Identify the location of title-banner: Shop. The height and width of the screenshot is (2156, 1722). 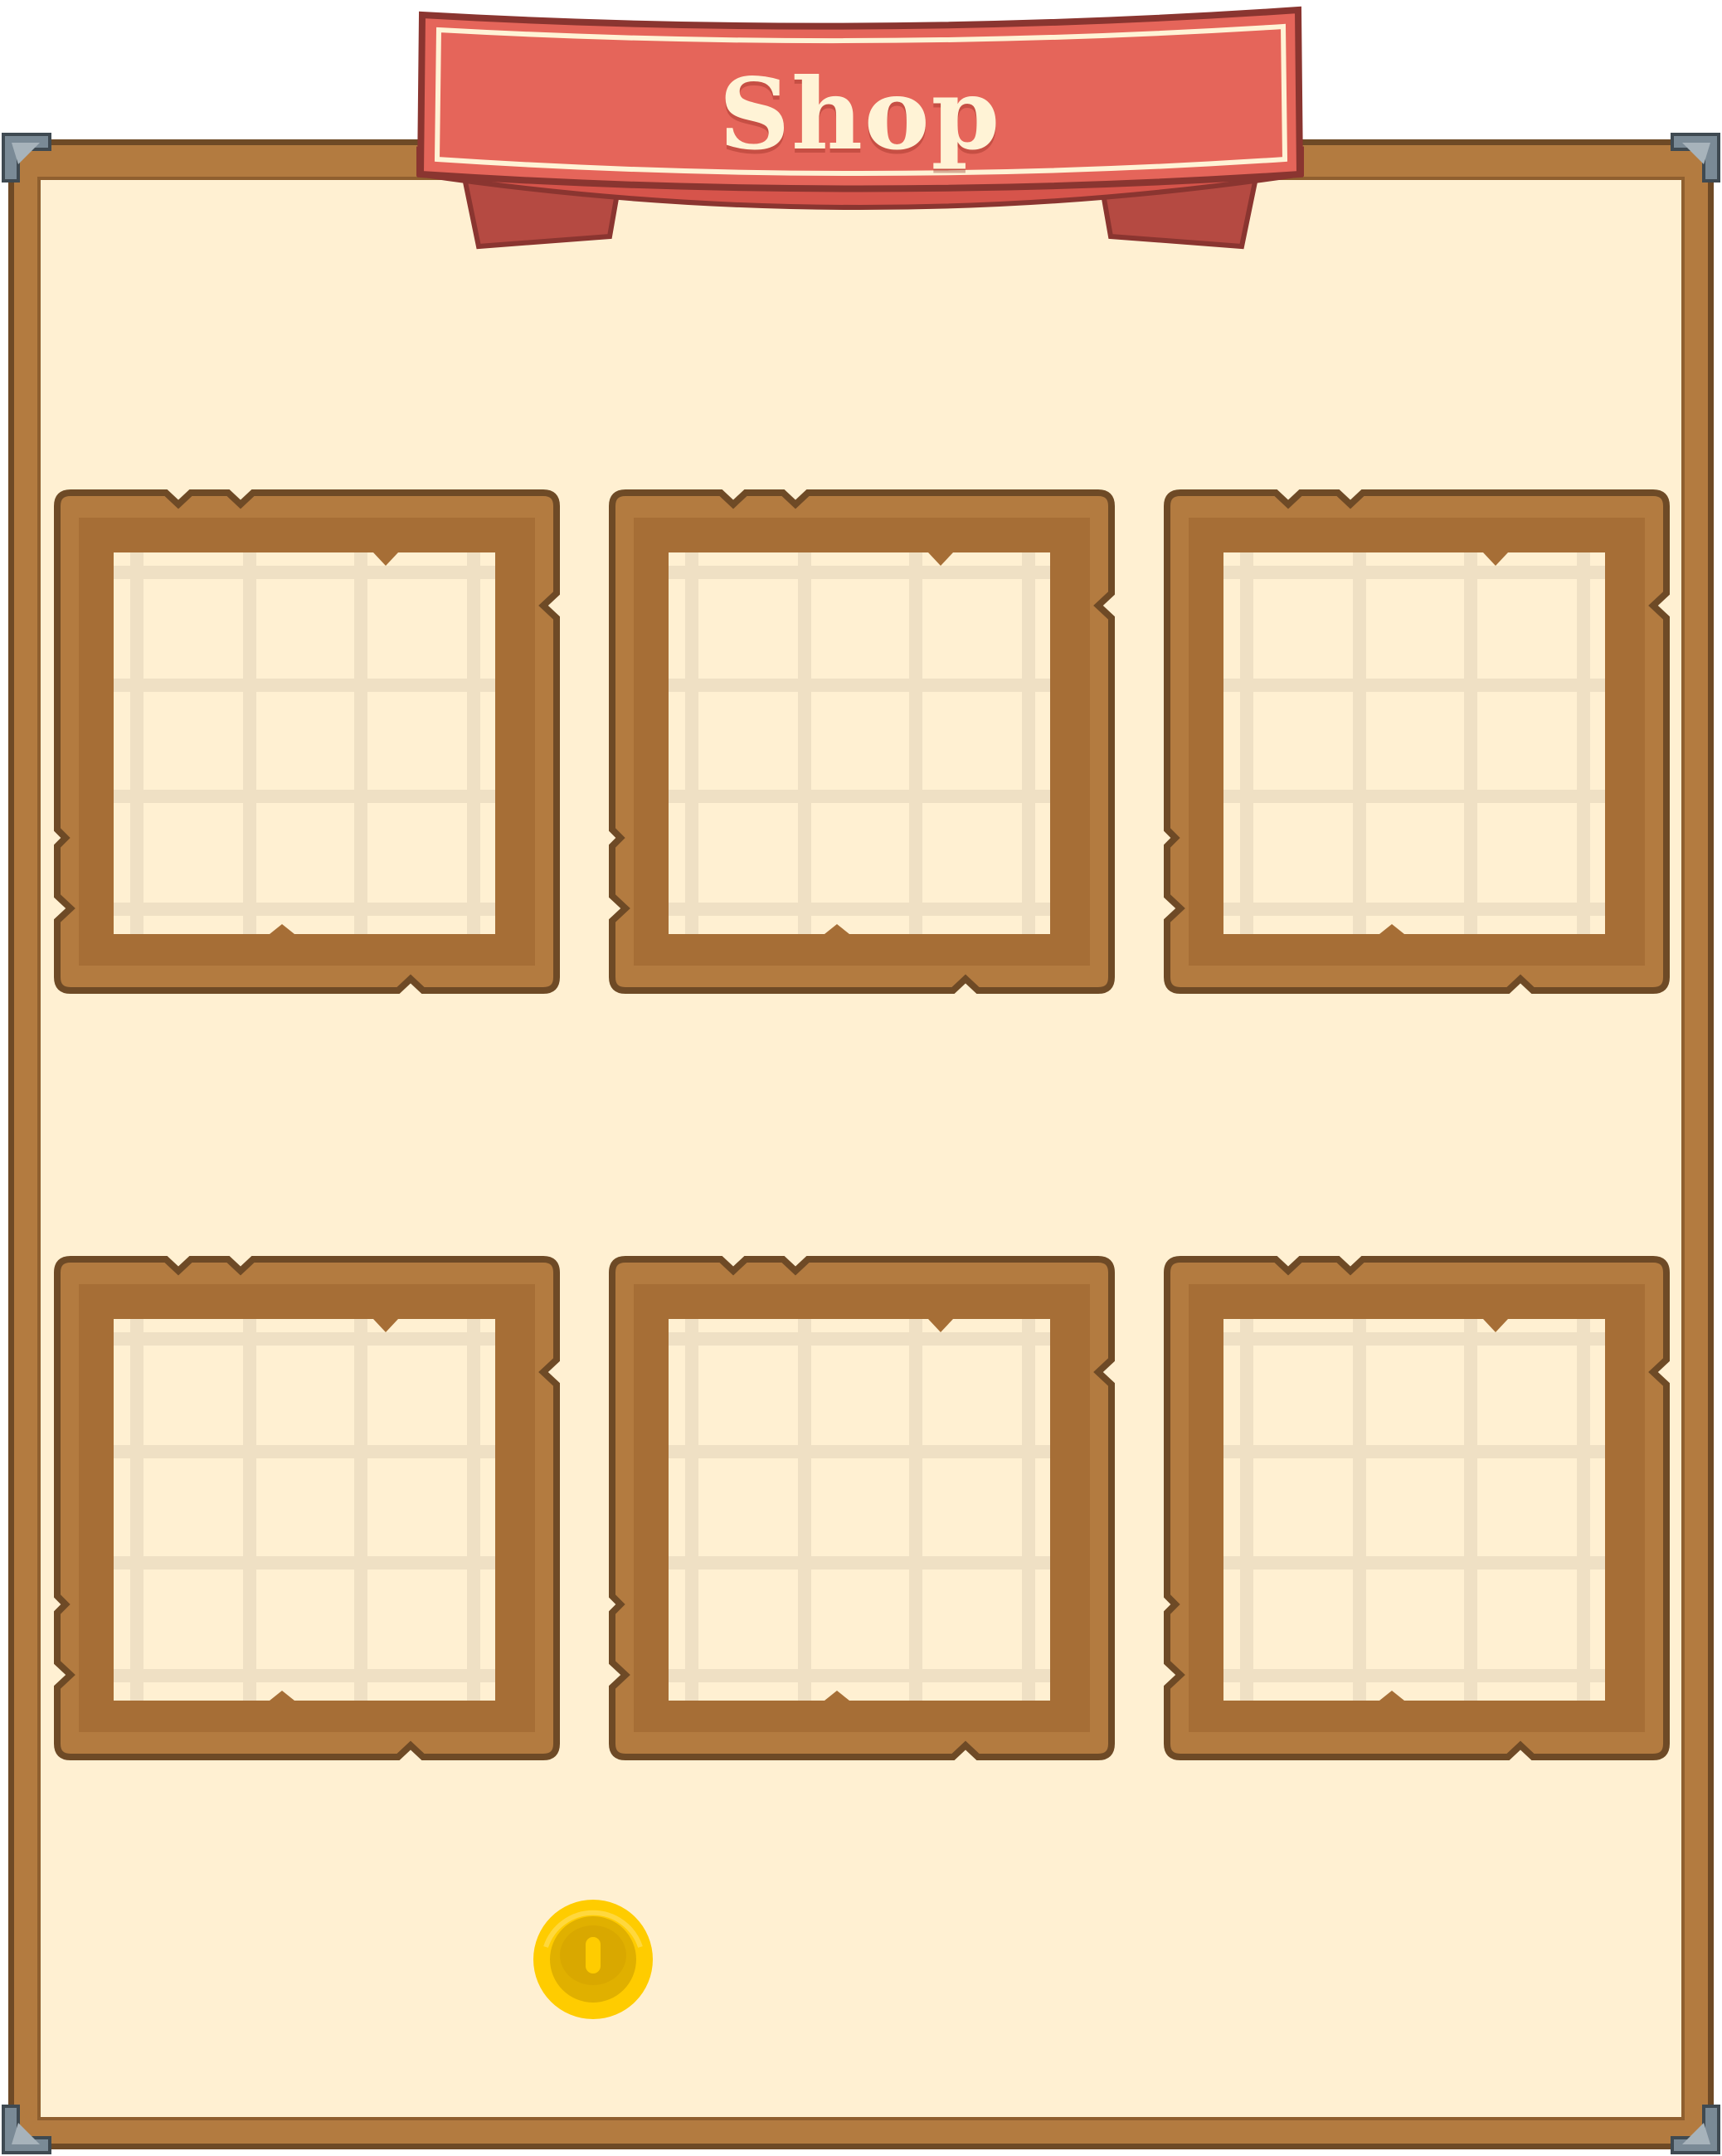
(860, 126).